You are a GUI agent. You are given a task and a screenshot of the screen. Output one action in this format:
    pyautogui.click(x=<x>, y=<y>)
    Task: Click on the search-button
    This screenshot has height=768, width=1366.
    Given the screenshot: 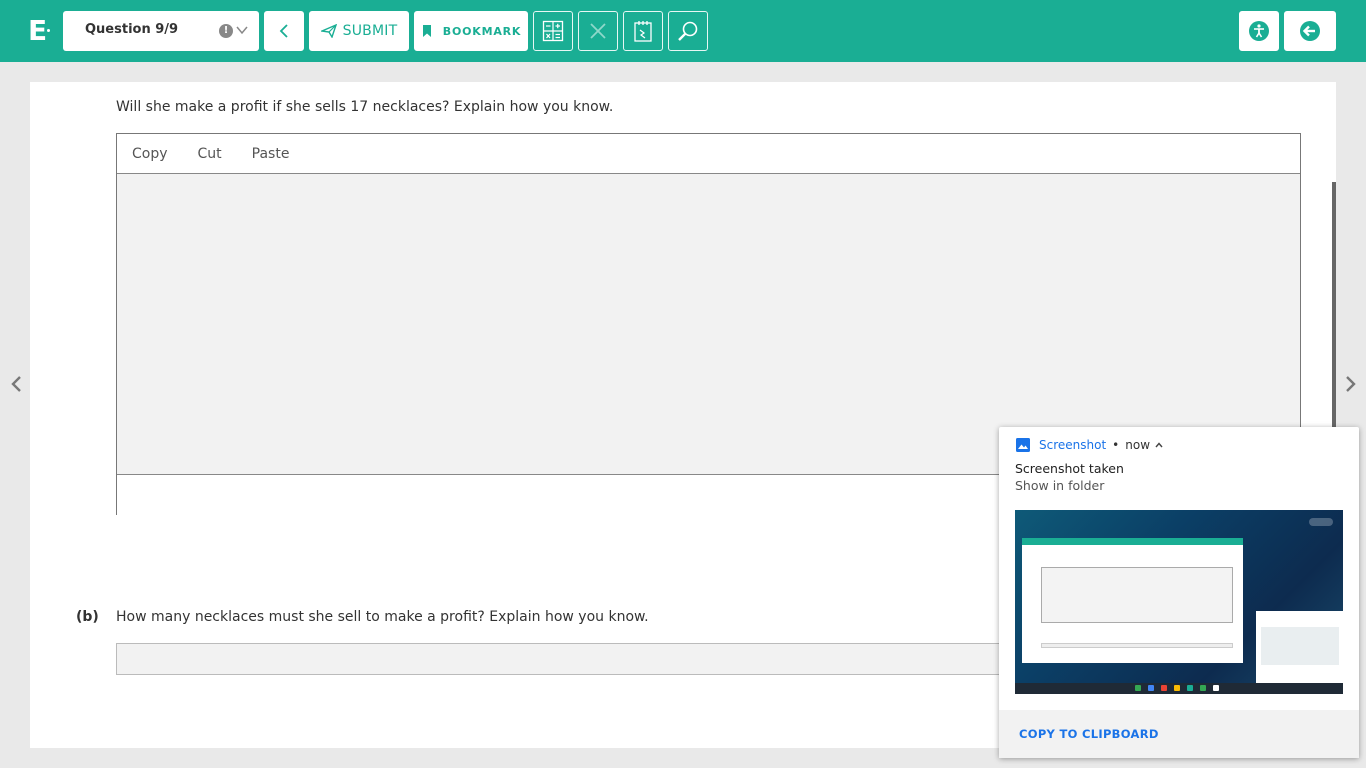 What is the action you would take?
    pyautogui.click(x=688, y=31)
    